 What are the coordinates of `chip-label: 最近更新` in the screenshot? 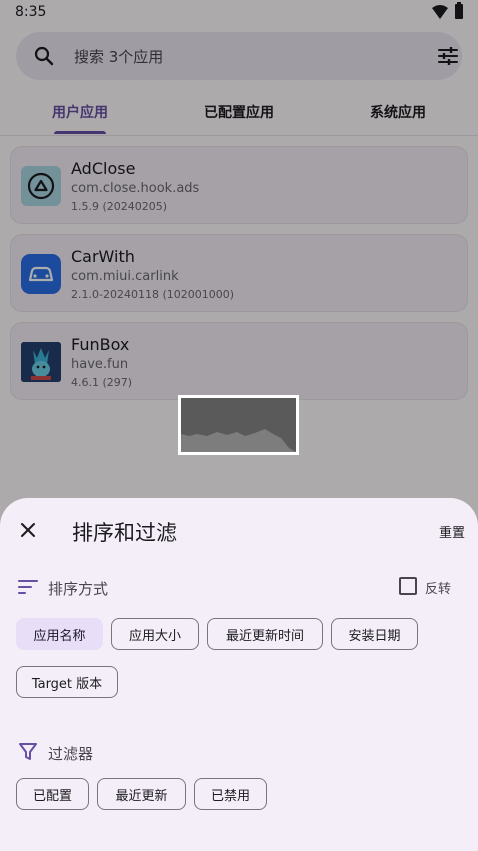 It's located at (141, 796).